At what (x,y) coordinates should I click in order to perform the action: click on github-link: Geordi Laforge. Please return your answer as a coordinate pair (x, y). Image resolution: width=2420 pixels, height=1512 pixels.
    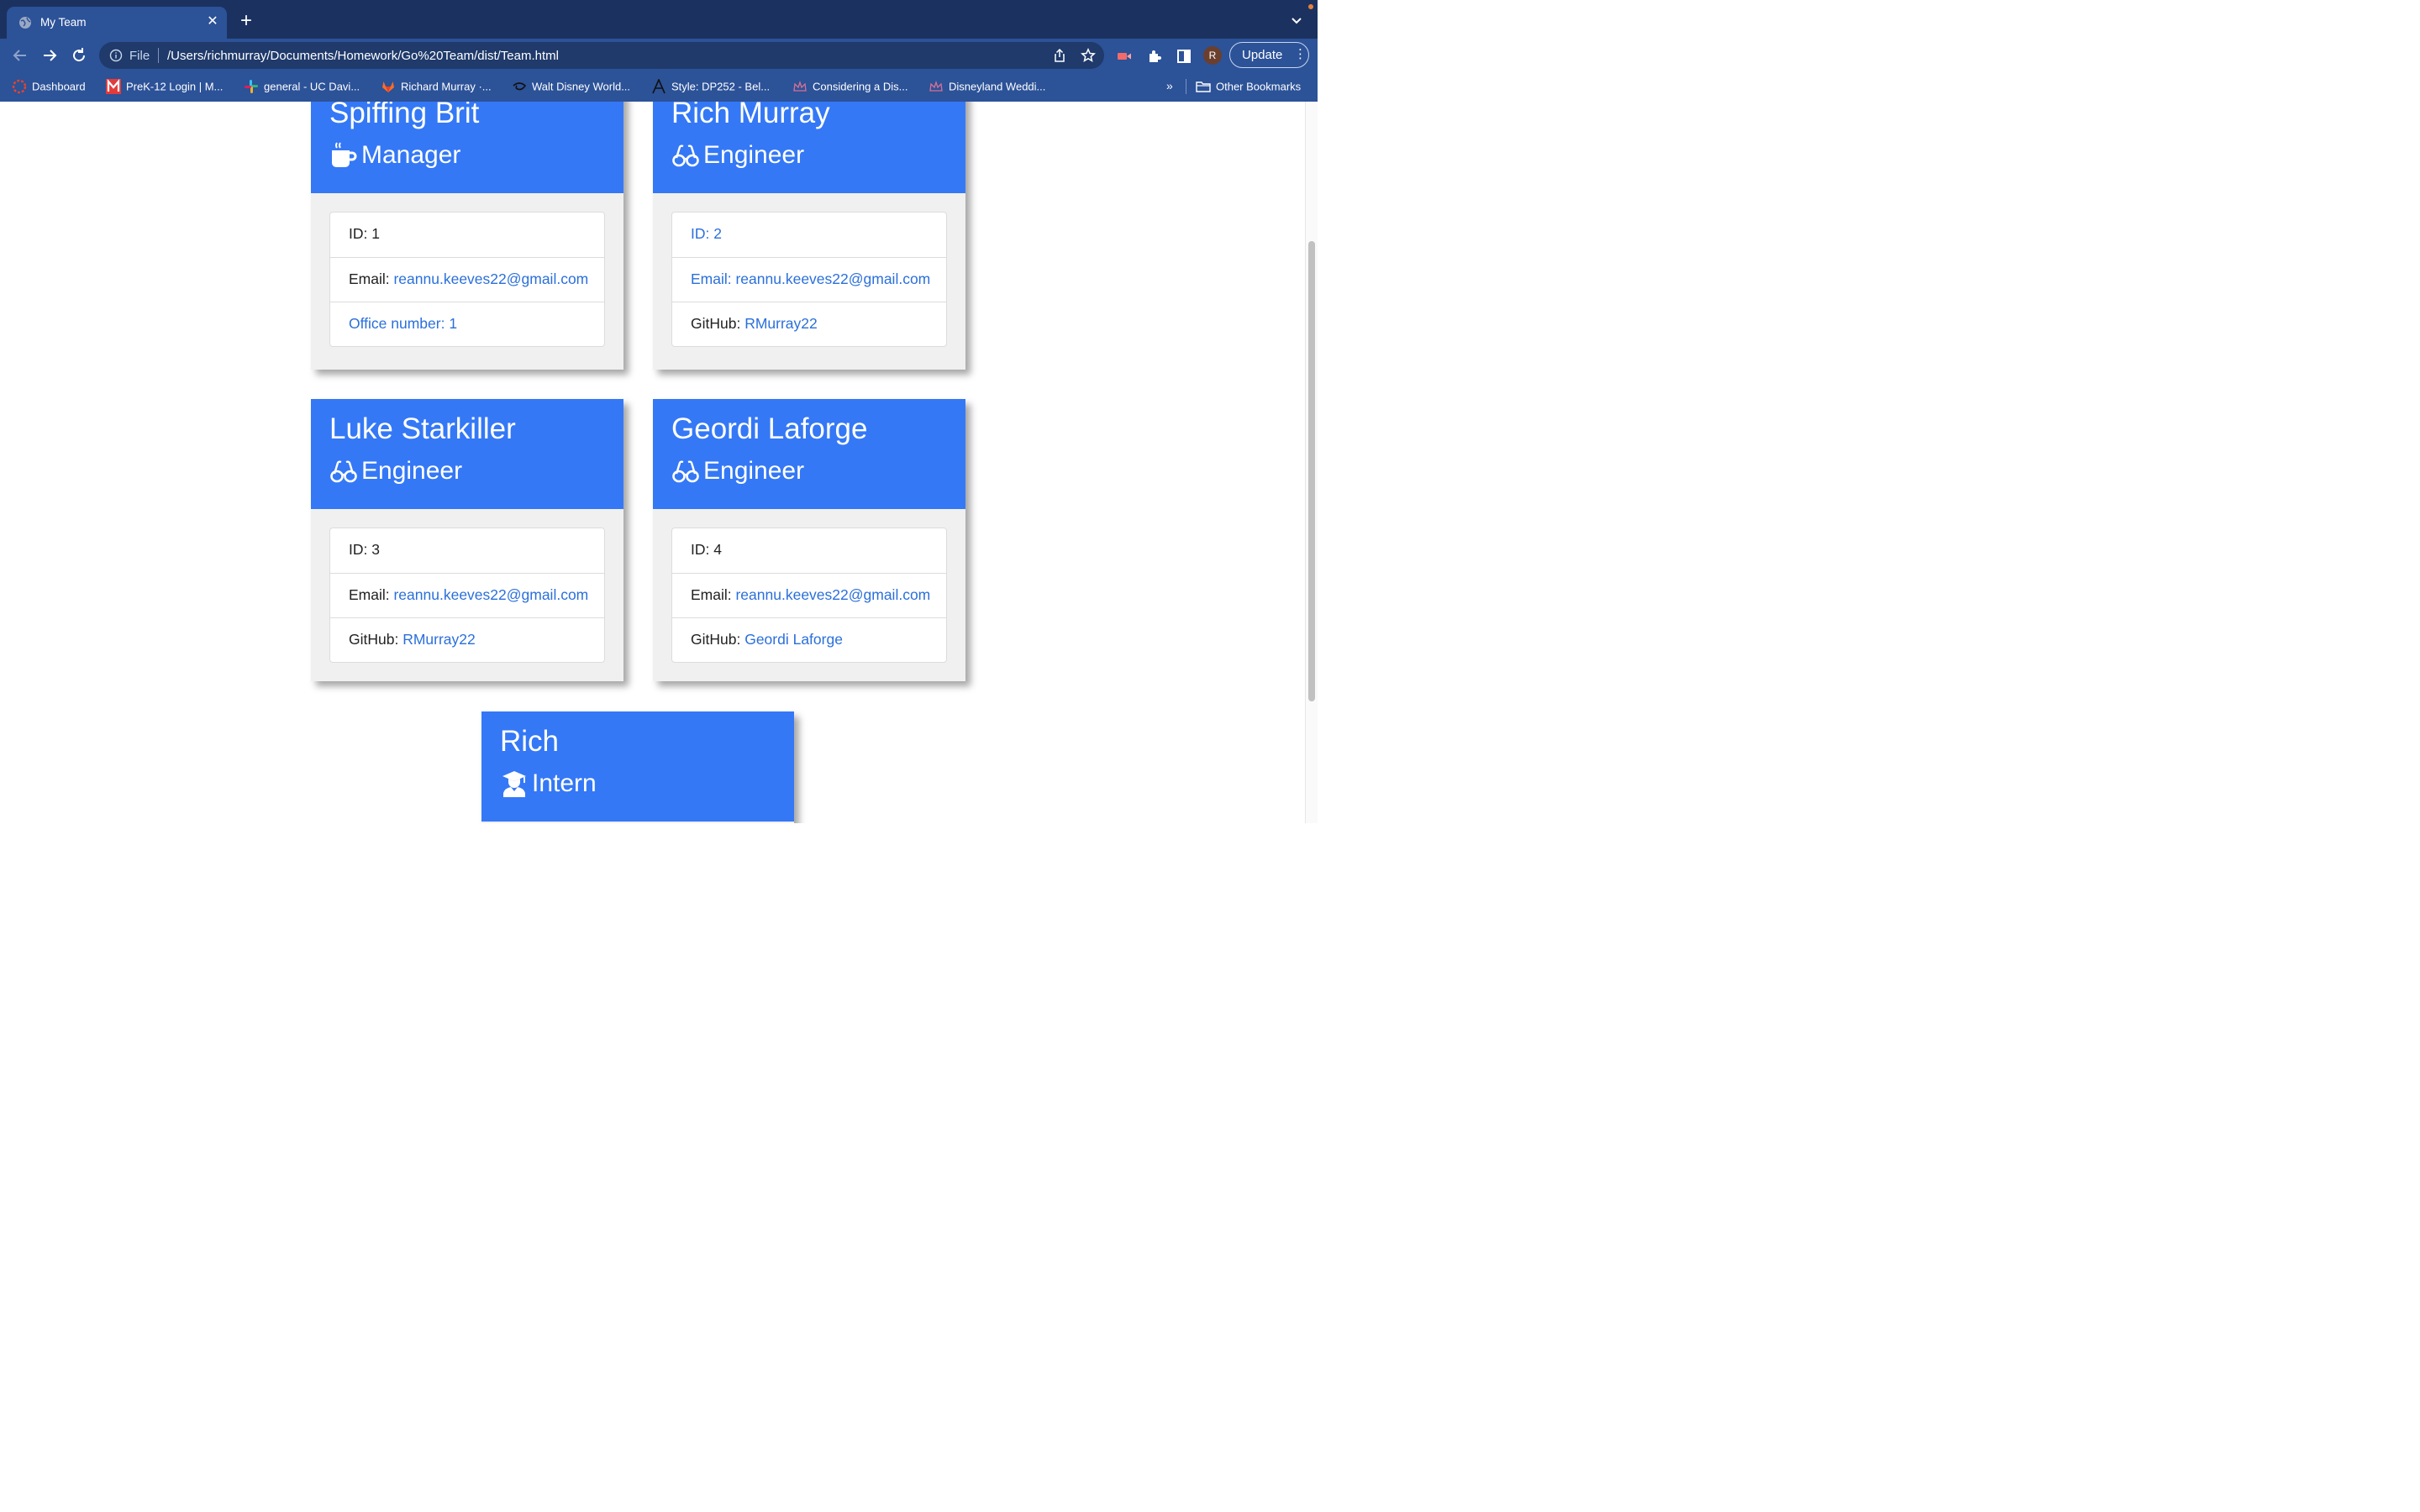
    Looking at the image, I should click on (794, 639).